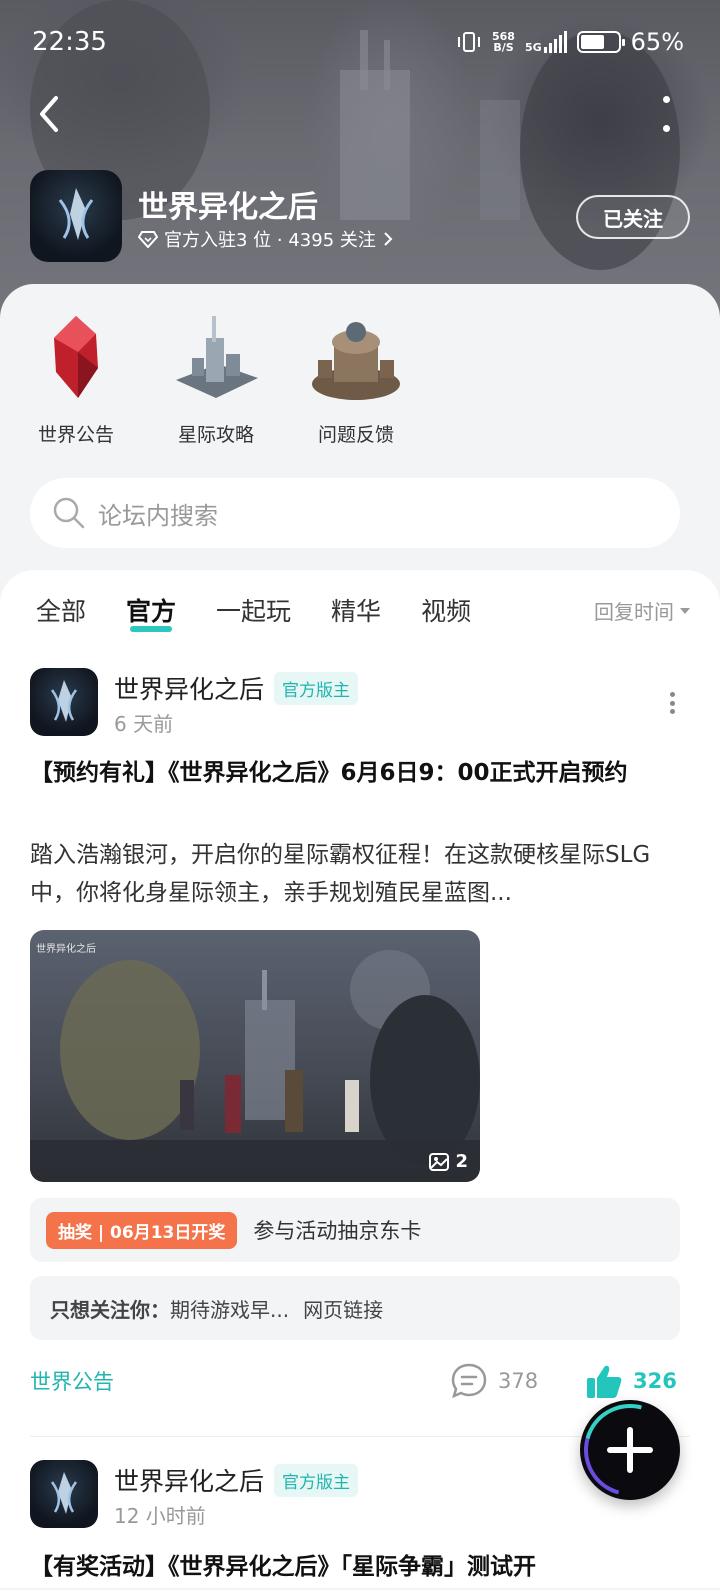 The image size is (720, 1590). Describe the element at coordinates (655, 1381) in the screenshot. I see `like-count: 326` at that location.